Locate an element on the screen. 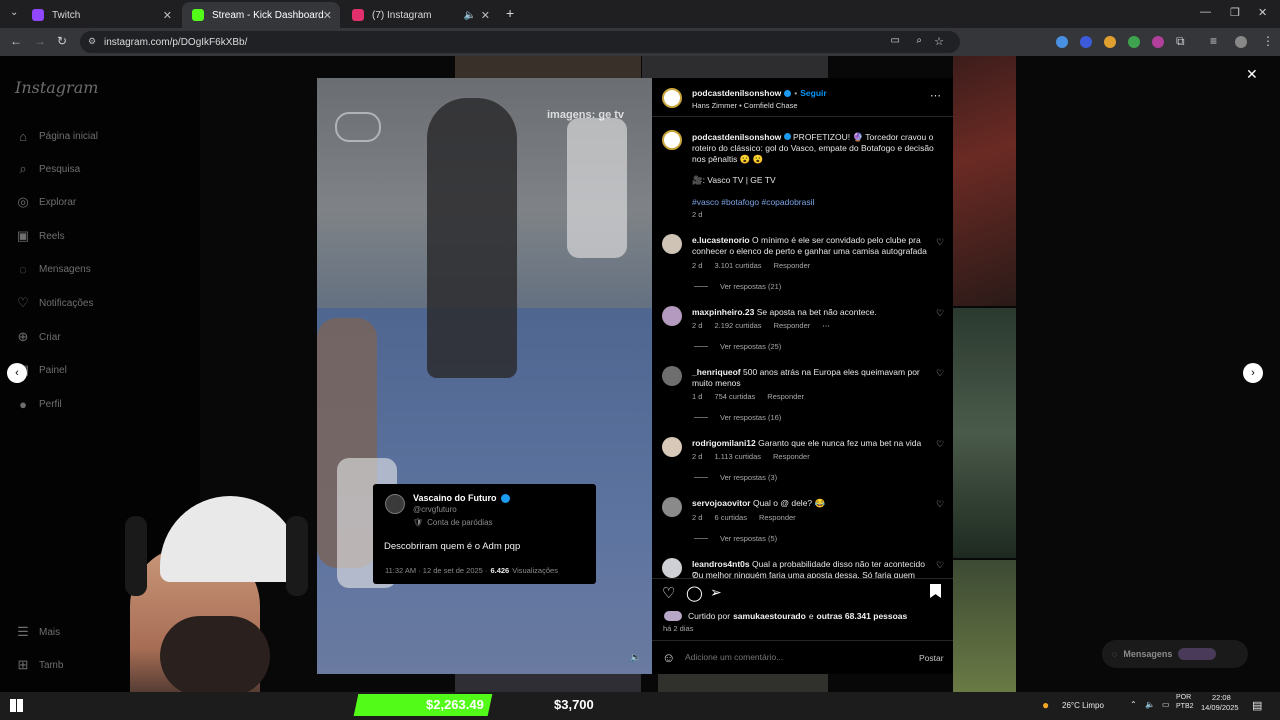  speaker-icon: 🔈 is located at coordinates (470, 15).